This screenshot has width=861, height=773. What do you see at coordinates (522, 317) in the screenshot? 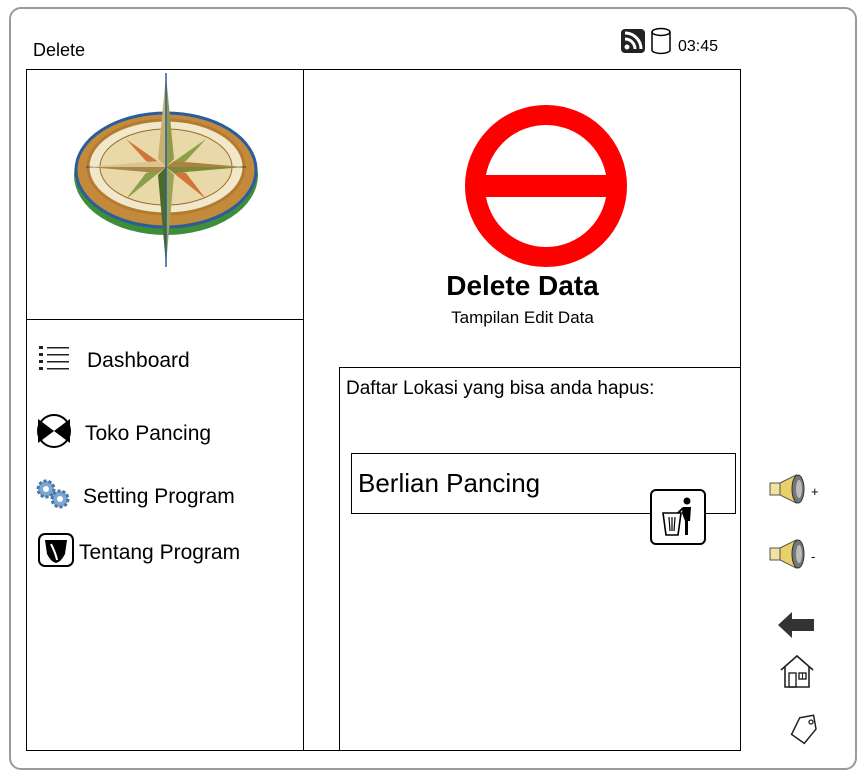
I see `page-subtitle: Tampilan Edit Data` at bounding box center [522, 317].